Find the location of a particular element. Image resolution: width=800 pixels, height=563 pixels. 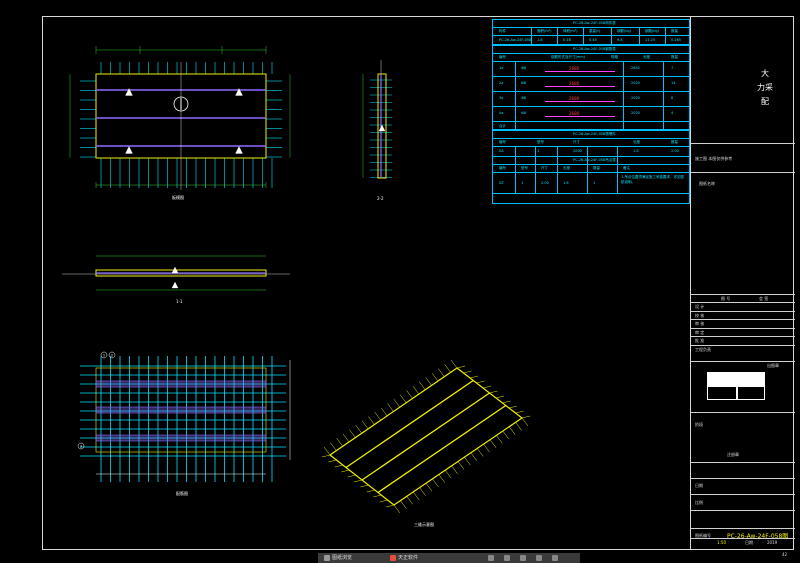

approval-row-label: 审 核 is located at coordinates (700, 323).